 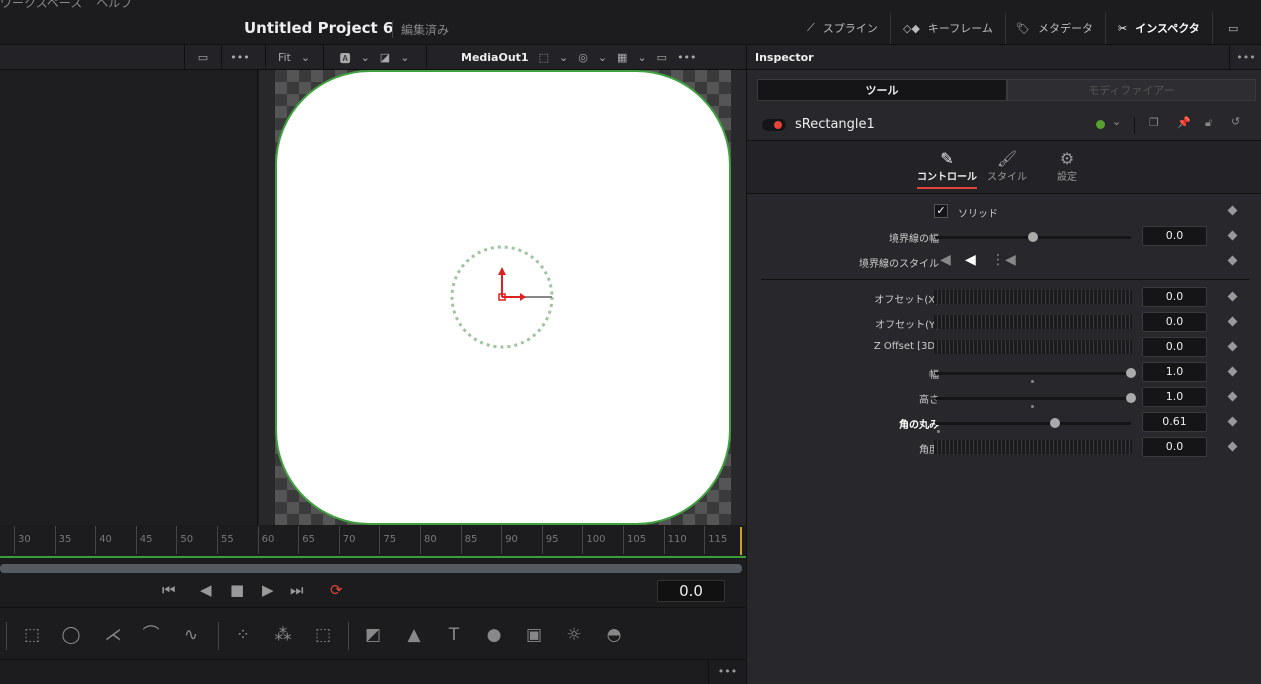 What do you see at coordinates (41, 5) in the screenshot?
I see `menu-workspace: ワークスペース` at bounding box center [41, 5].